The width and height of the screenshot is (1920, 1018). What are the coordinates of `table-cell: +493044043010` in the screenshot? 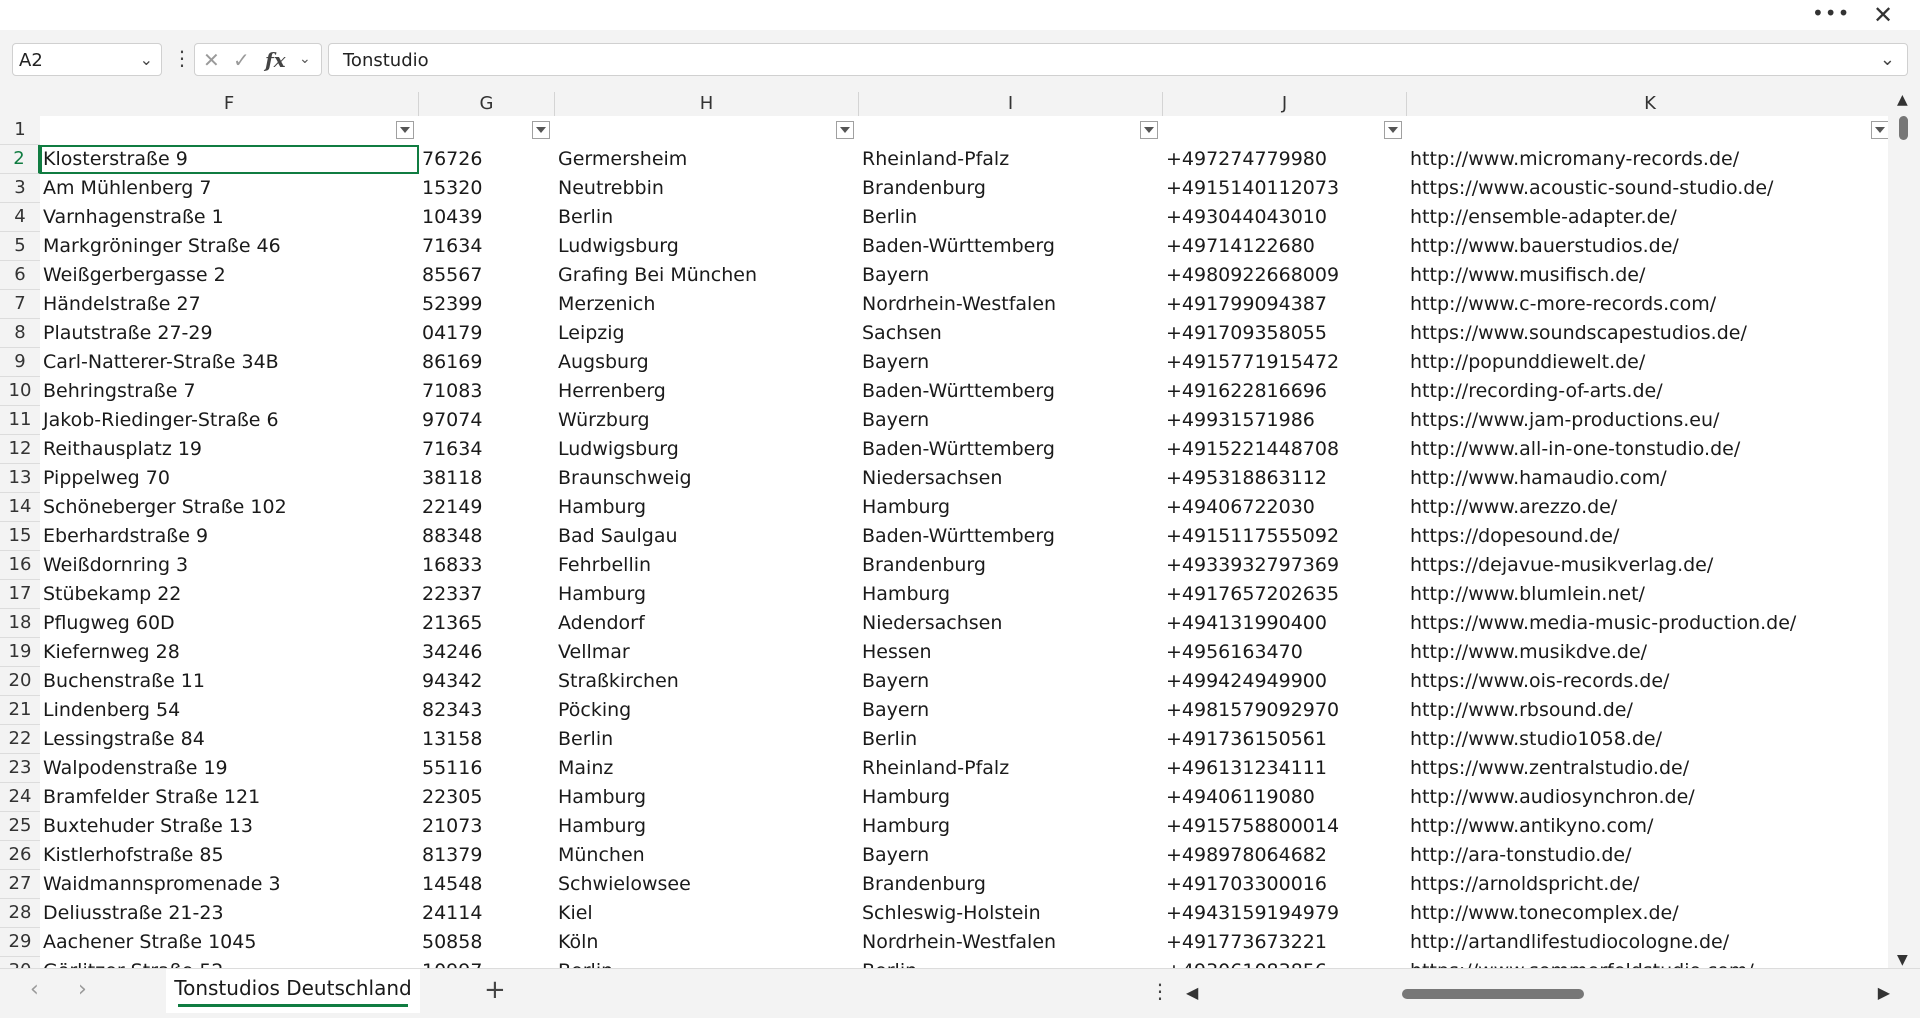 It's located at (1285, 217).